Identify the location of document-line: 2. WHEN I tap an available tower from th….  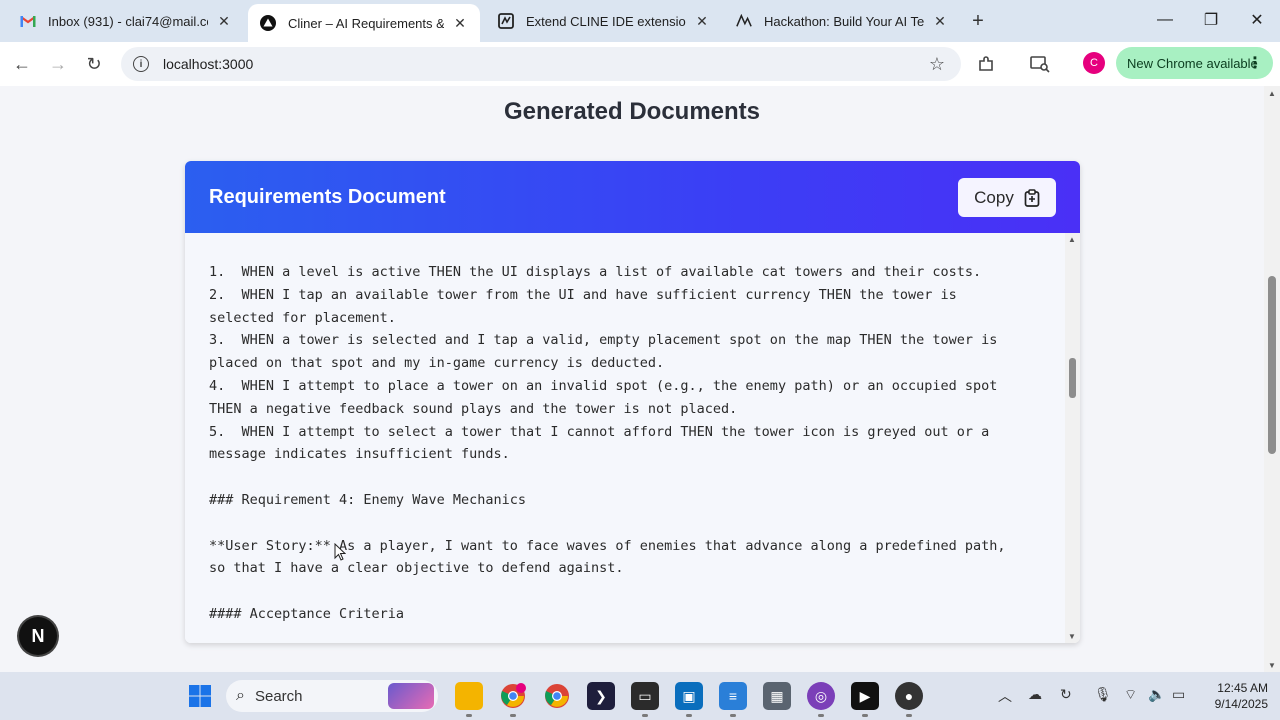
(583, 294).